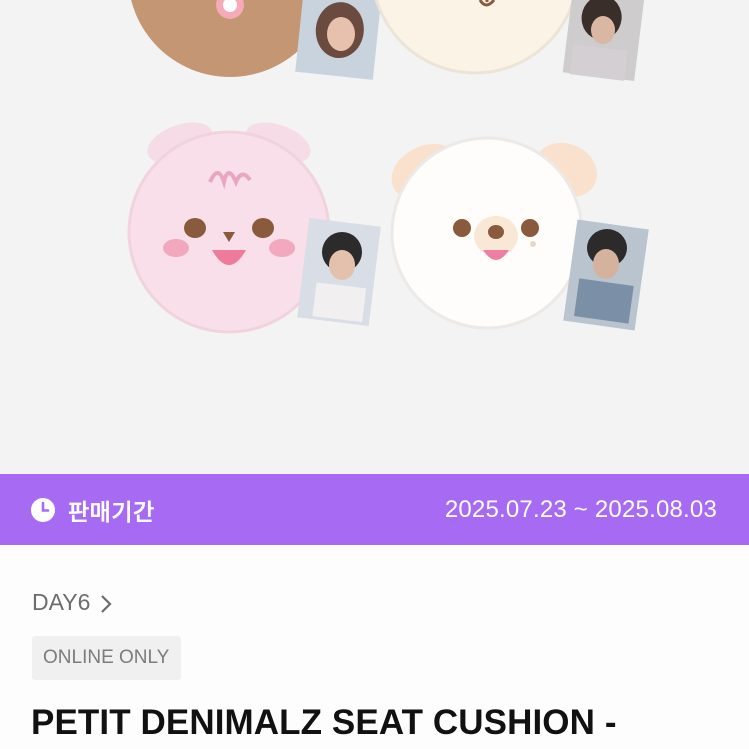 The width and height of the screenshot is (749, 749). What do you see at coordinates (106, 603) in the screenshot?
I see `chevron-right-icon` at bounding box center [106, 603].